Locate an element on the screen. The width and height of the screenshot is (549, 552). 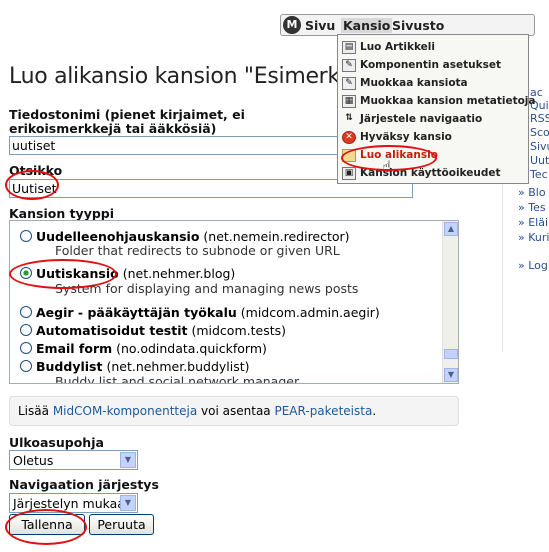
menu-item-arrange-navigation: ⇅ Järjestele navigaatio is located at coordinates (433, 121).